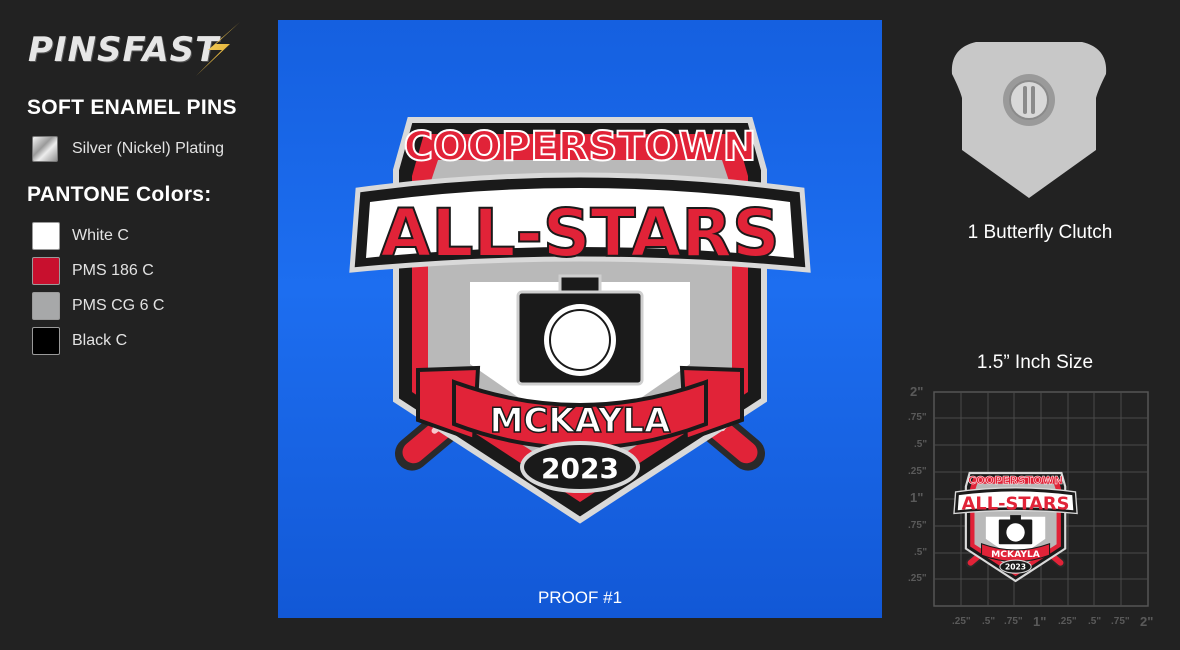  I want to click on pin-text-line2: ALL-STARS, so click(579, 233).